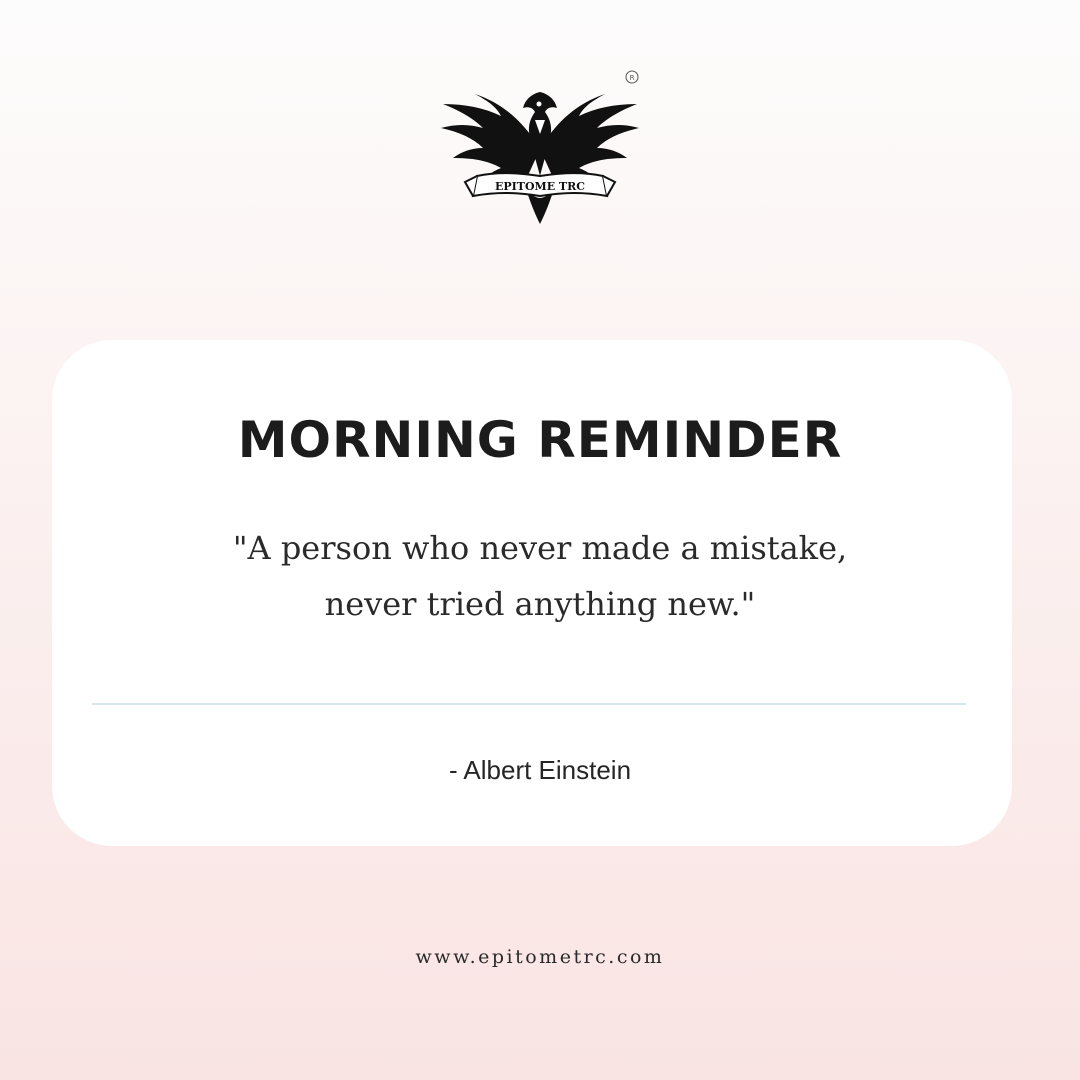  Describe the element at coordinates (540, 770) in the screenshot. I see `quote-author: - Albert Einstein` at that location.